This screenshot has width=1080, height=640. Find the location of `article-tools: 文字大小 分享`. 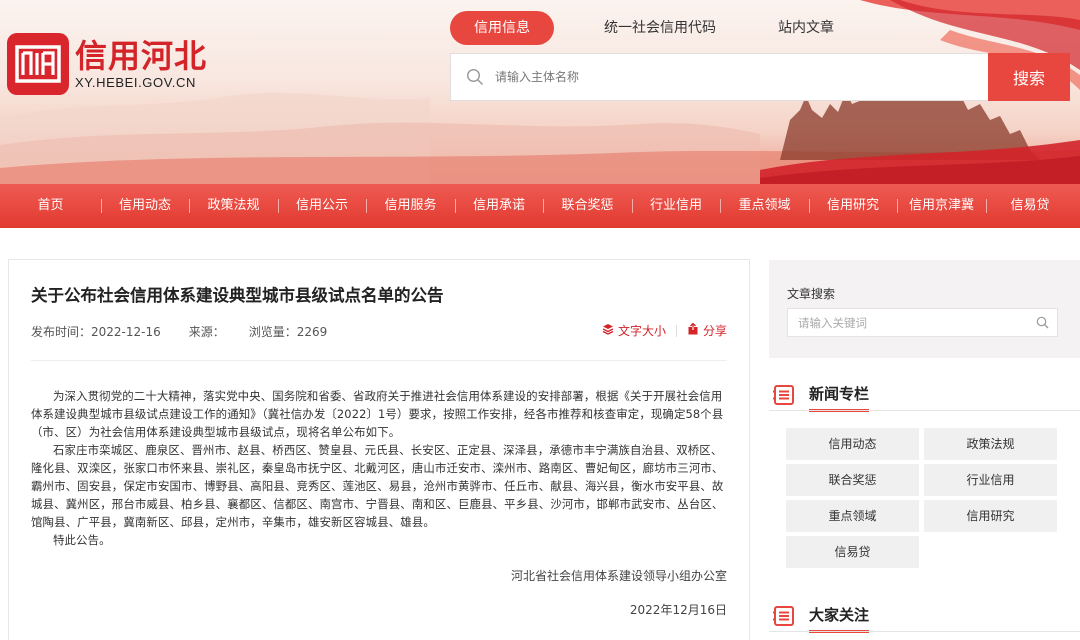

article-tools: 文字大小 分享 is located at coordinates (664, 330).